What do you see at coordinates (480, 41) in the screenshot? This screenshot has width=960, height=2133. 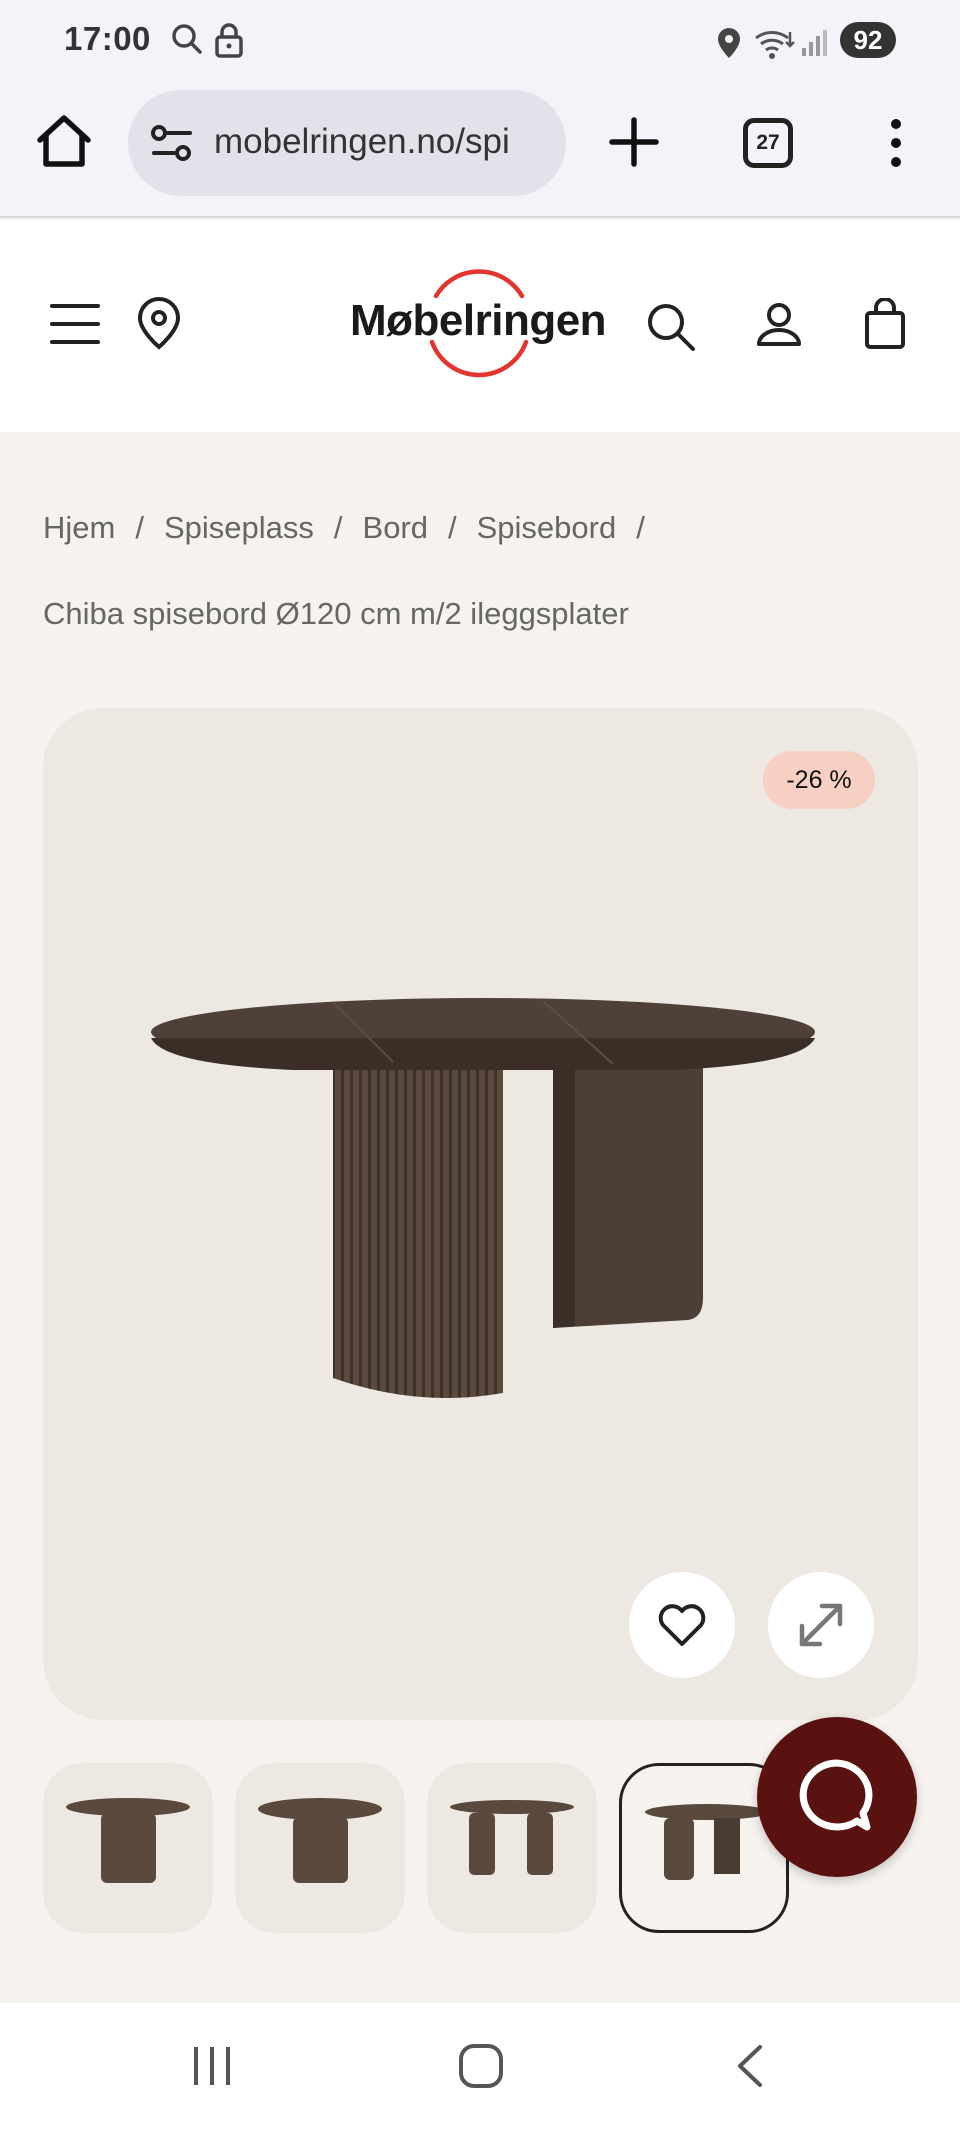 I see `status-bar: 17:00 92` at bounding box center [480, 41].